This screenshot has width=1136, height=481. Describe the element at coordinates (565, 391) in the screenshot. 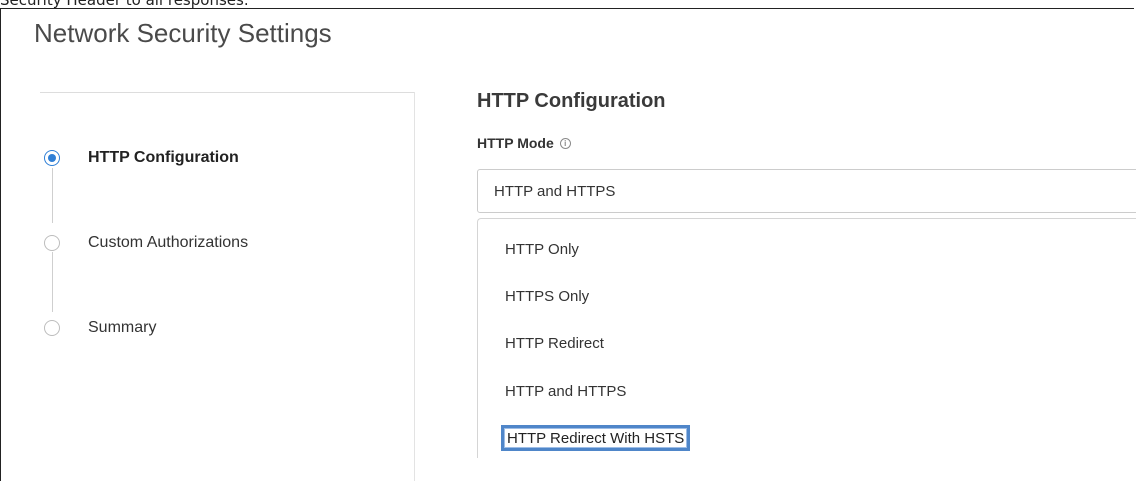

I see `option-http-and-https: HTTP and HTTPS` at that location.